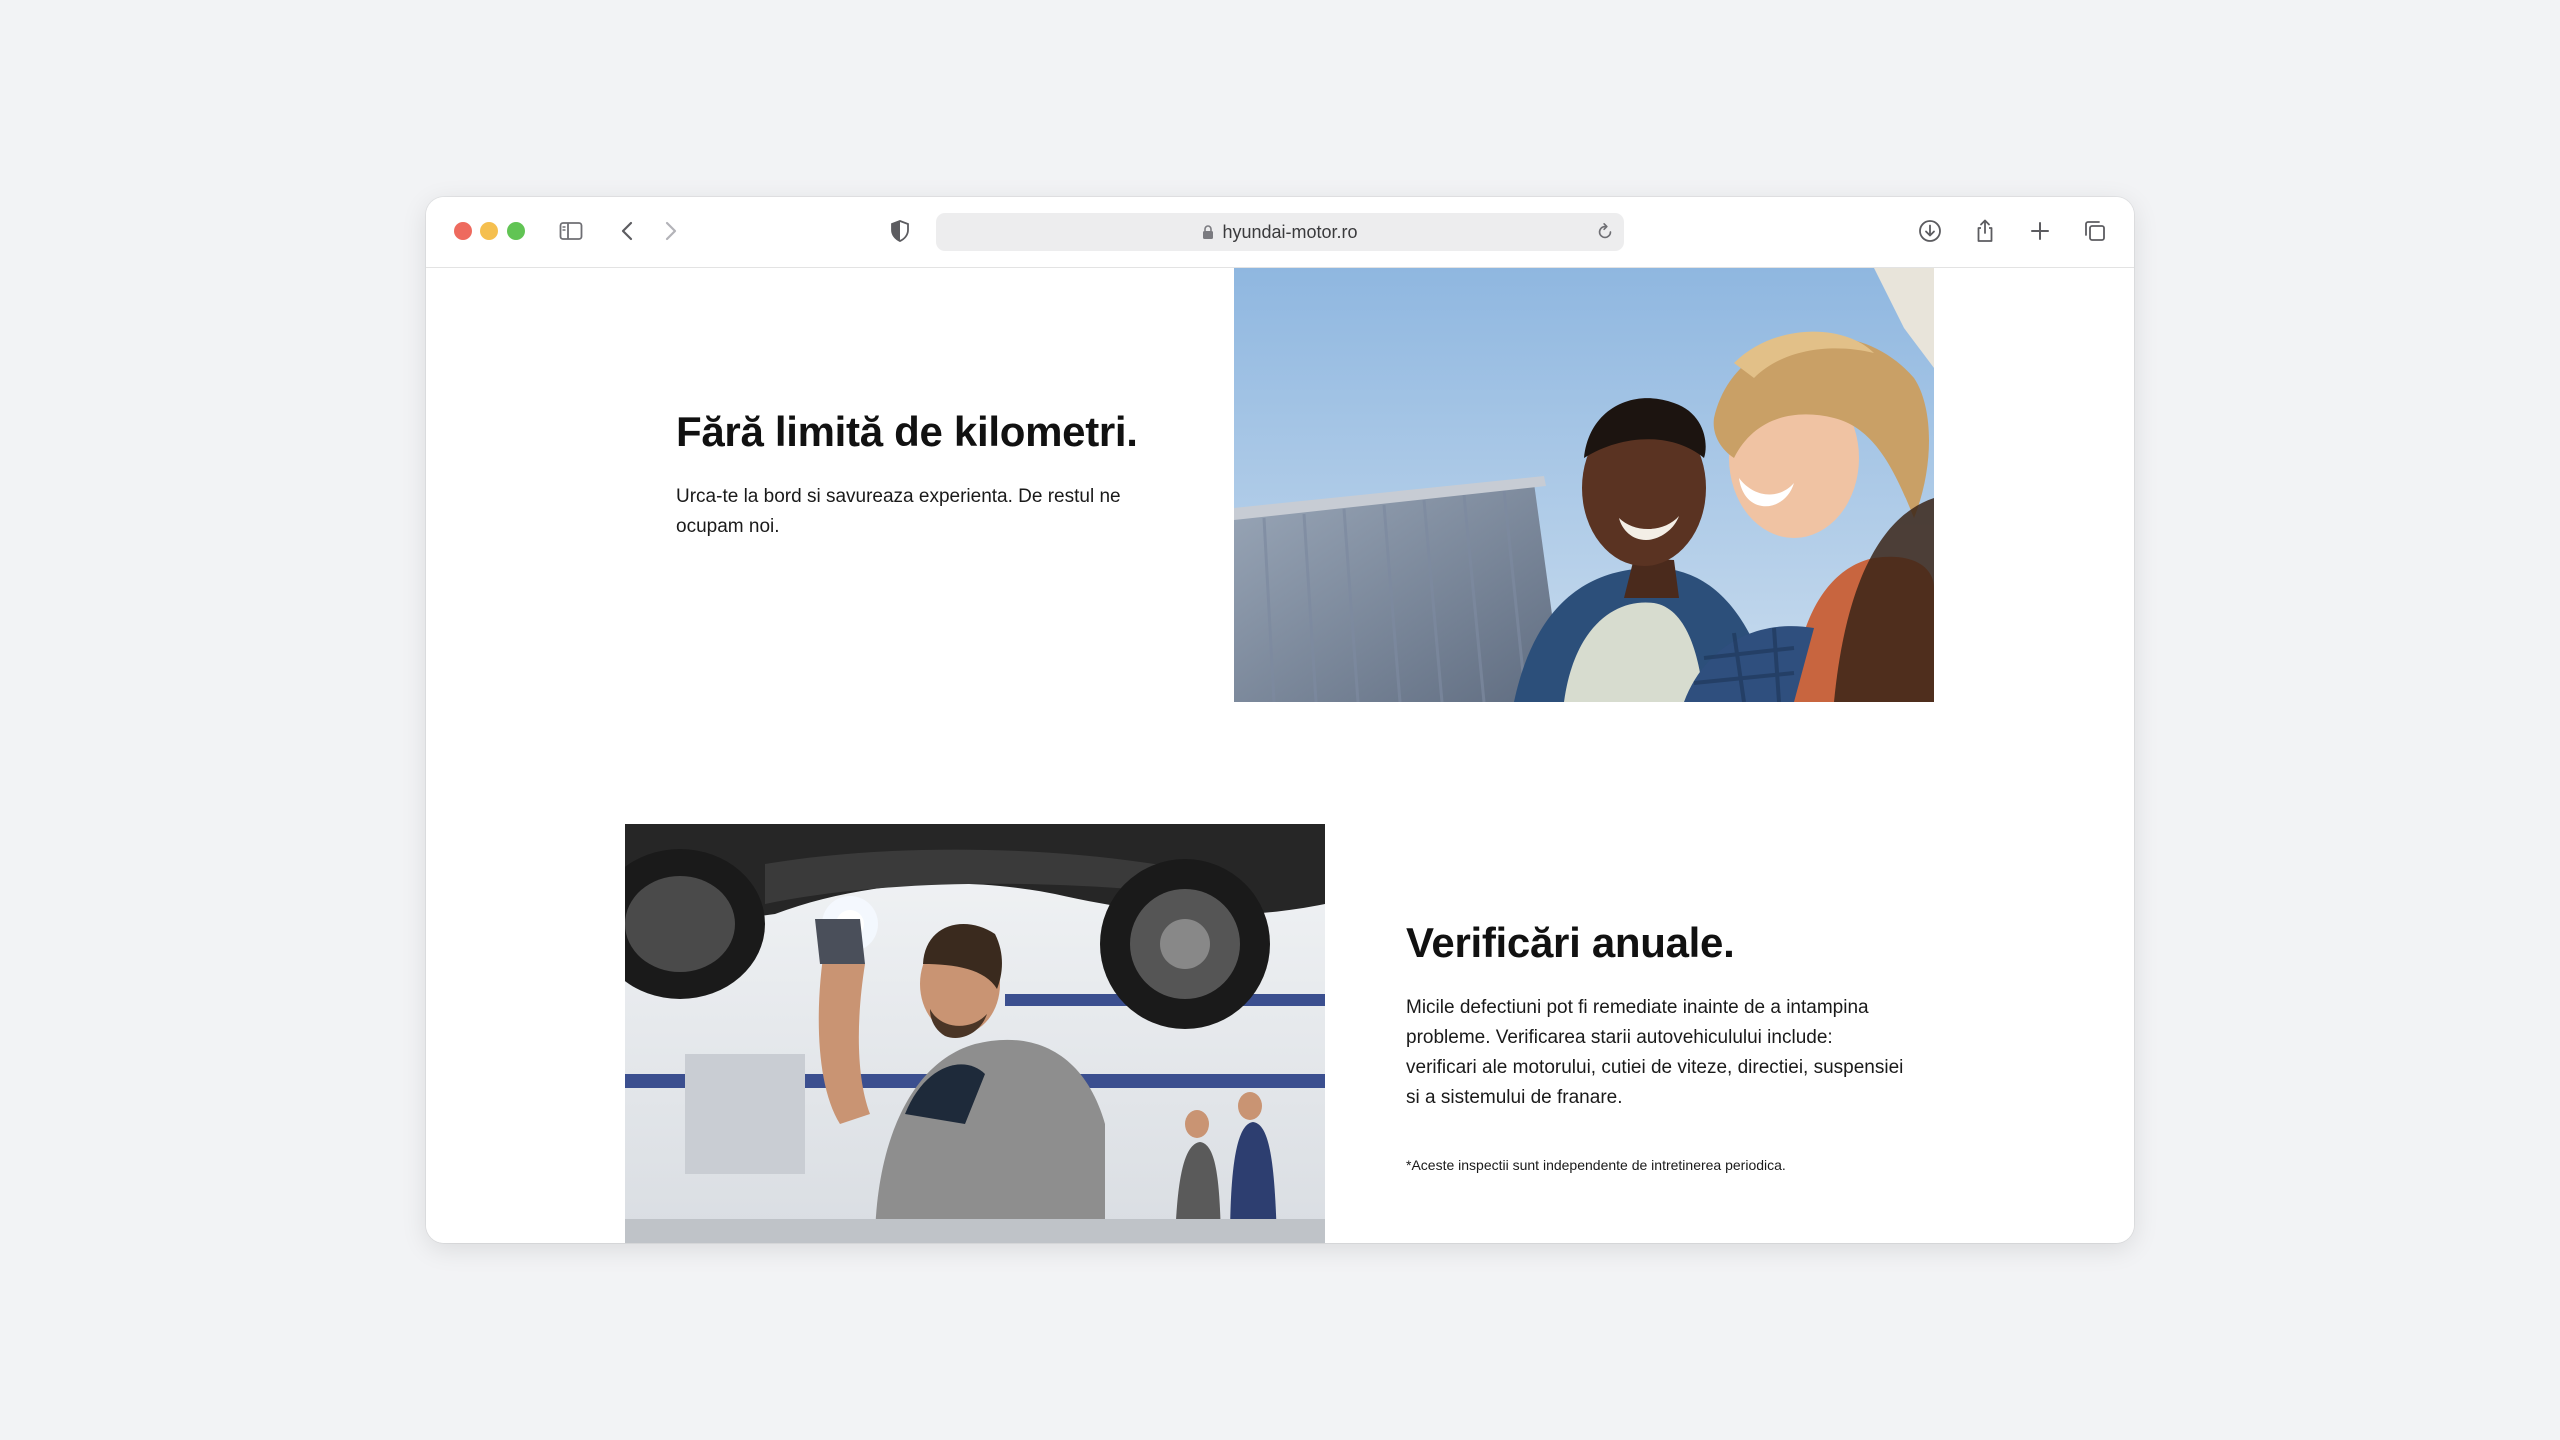  I want to click on sidebar-icon, so click(571, 231).